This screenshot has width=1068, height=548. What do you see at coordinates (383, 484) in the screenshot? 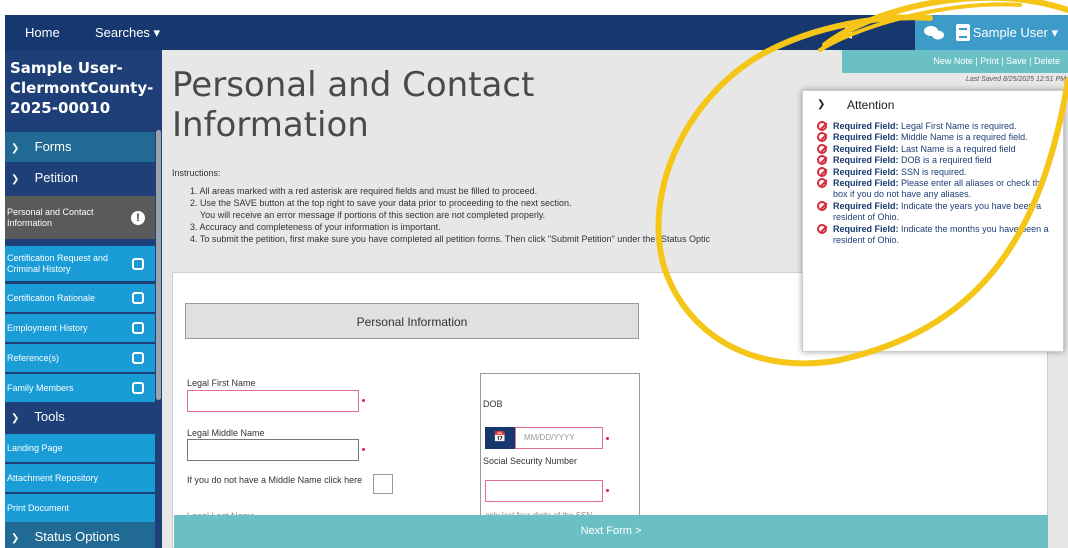
I see `no-middle-name-checkbox` at bounding box center [383, 484].